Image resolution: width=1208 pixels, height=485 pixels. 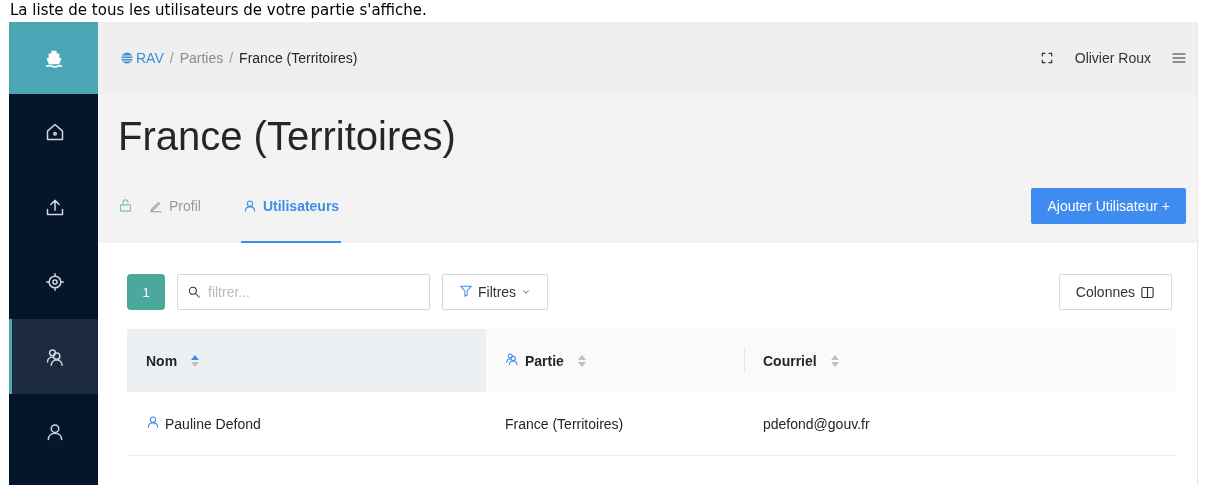 What do you see at coordinates (495, 292) in the screenshot?
I see `filter-button: Filtres` at bounding box center [495, 292].